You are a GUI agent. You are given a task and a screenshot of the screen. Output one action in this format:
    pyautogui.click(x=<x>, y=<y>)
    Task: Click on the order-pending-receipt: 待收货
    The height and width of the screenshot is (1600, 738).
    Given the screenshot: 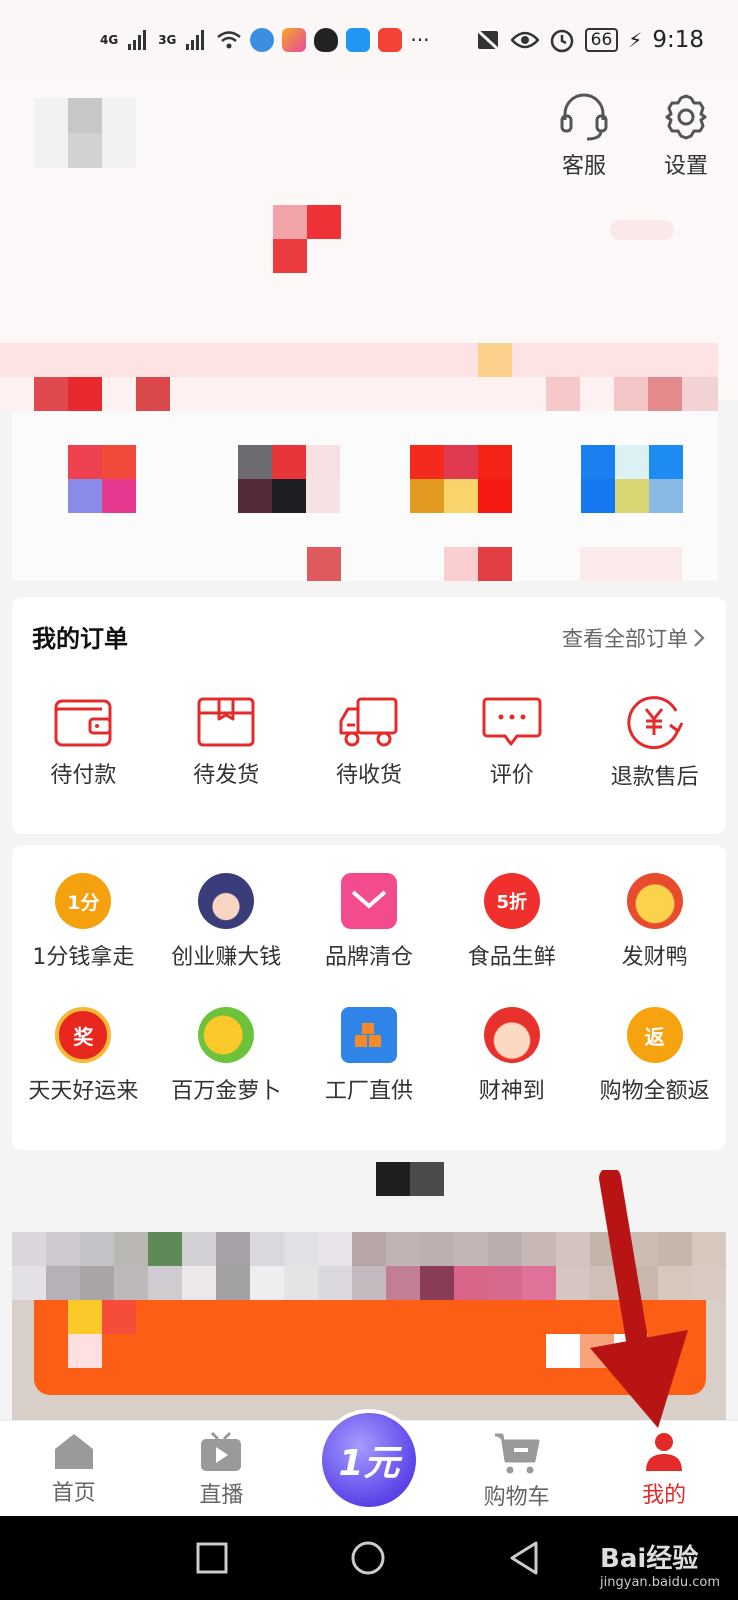 What is the action you would take?
    pyautogui.click(x=369, y=743)
    